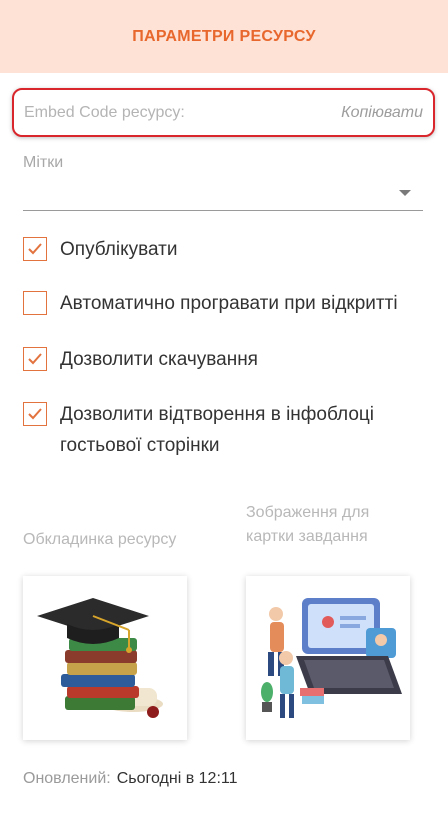  I want to click on download-checkbox, so click(35, 359).